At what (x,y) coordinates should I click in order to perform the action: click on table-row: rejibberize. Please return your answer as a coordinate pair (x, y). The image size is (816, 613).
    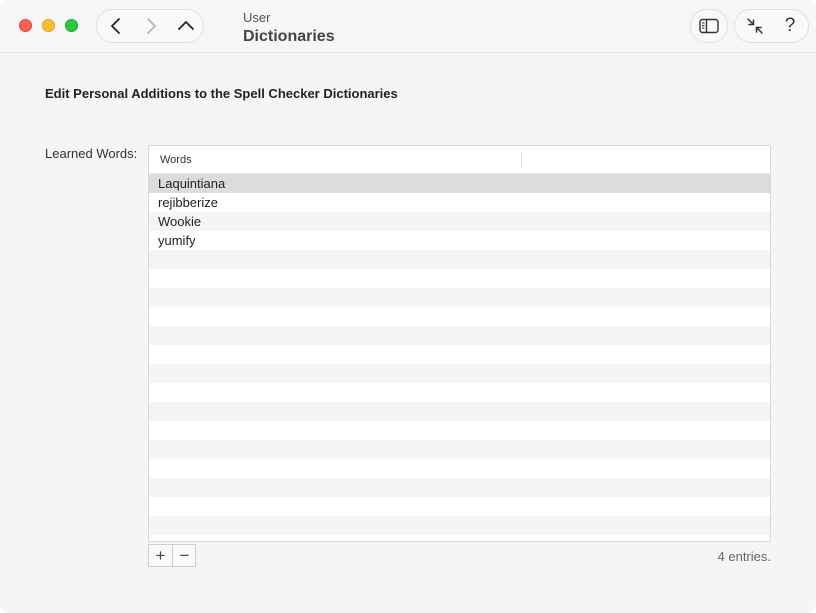
    Looking at the image, I should click on (459, 202).